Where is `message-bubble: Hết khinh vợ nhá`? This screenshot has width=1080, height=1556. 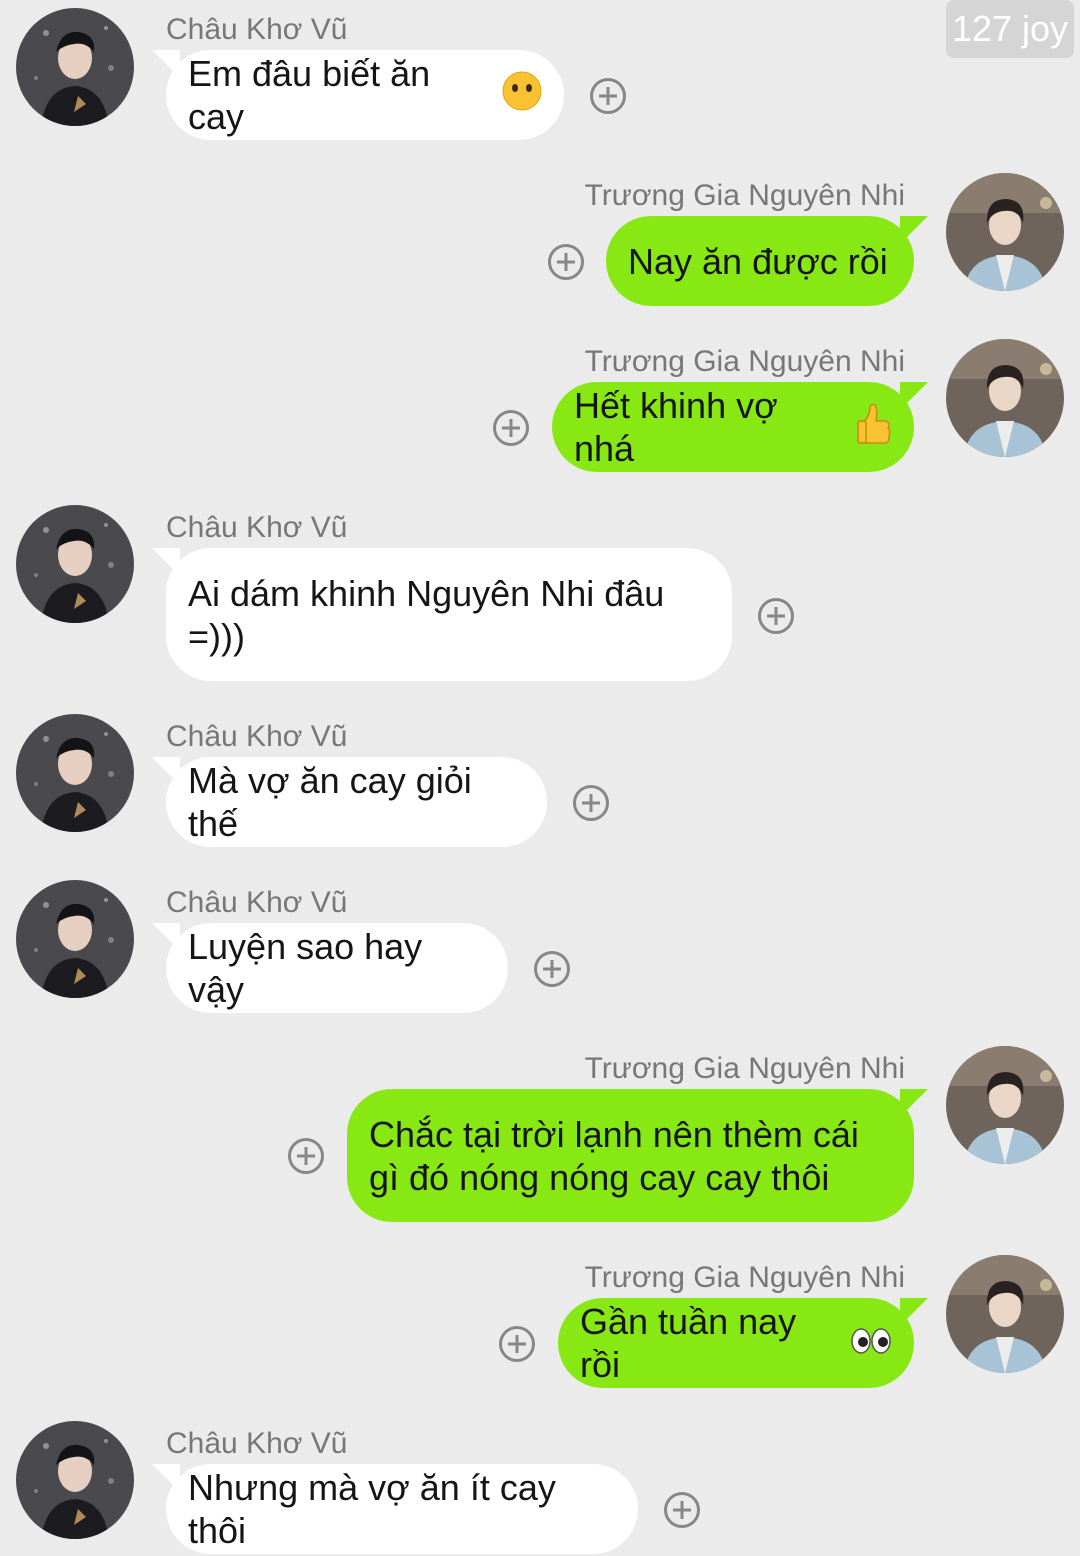 message-bubble: Hết khinh vợ nhá is located at coordinates (740, 427).